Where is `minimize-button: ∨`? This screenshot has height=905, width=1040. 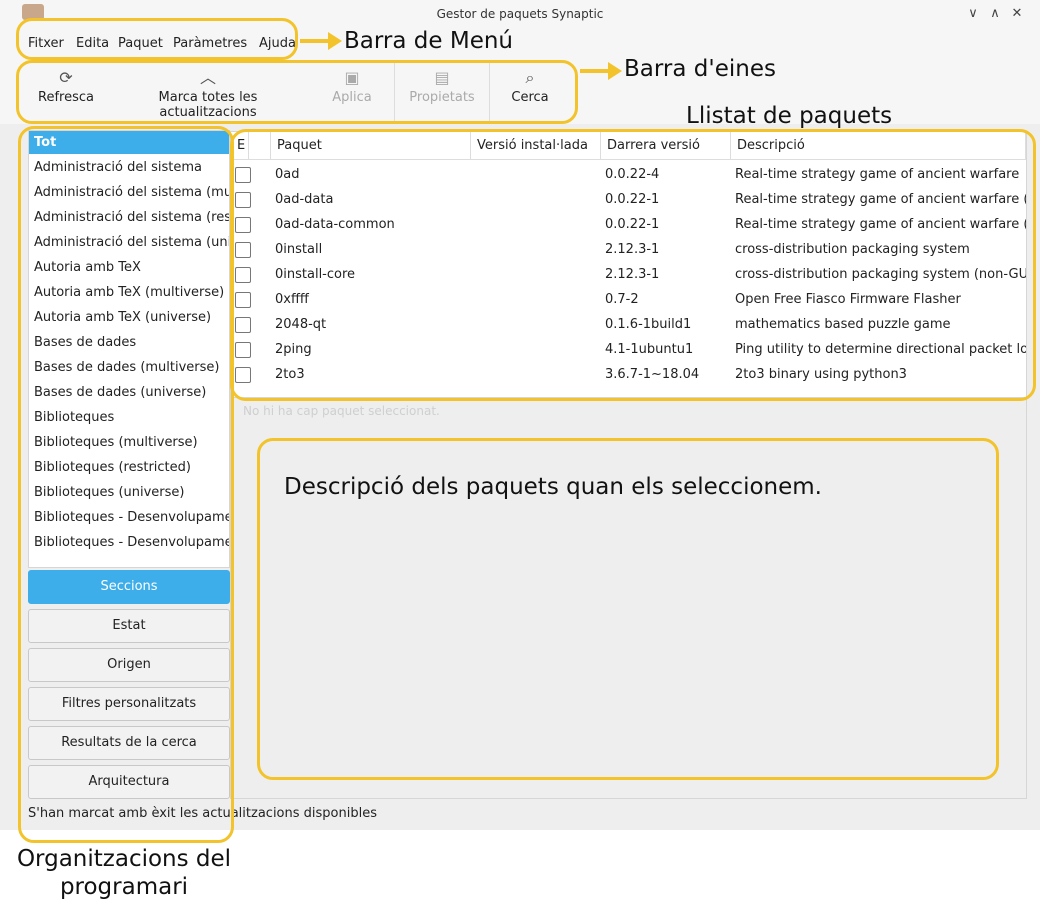 minimize-button: ∨ is located at coordinates (973, 15).